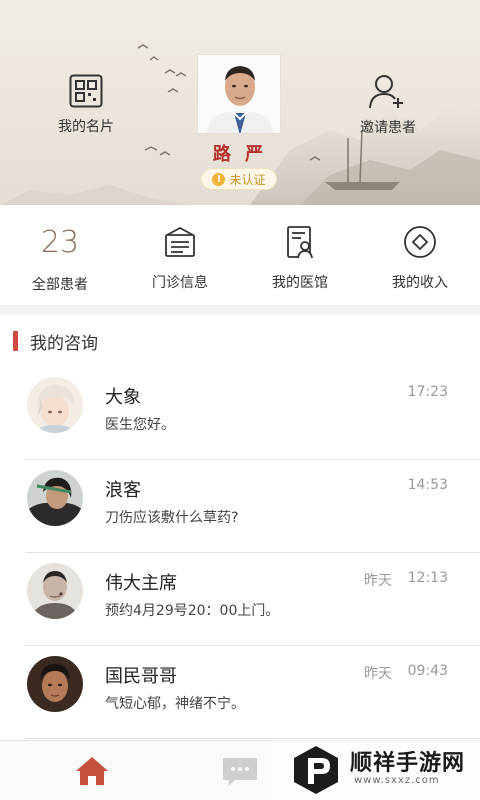 This screenshot has height=800, width=480. I want to click on my-hall-button: 我的医馆, so click(300, 255).